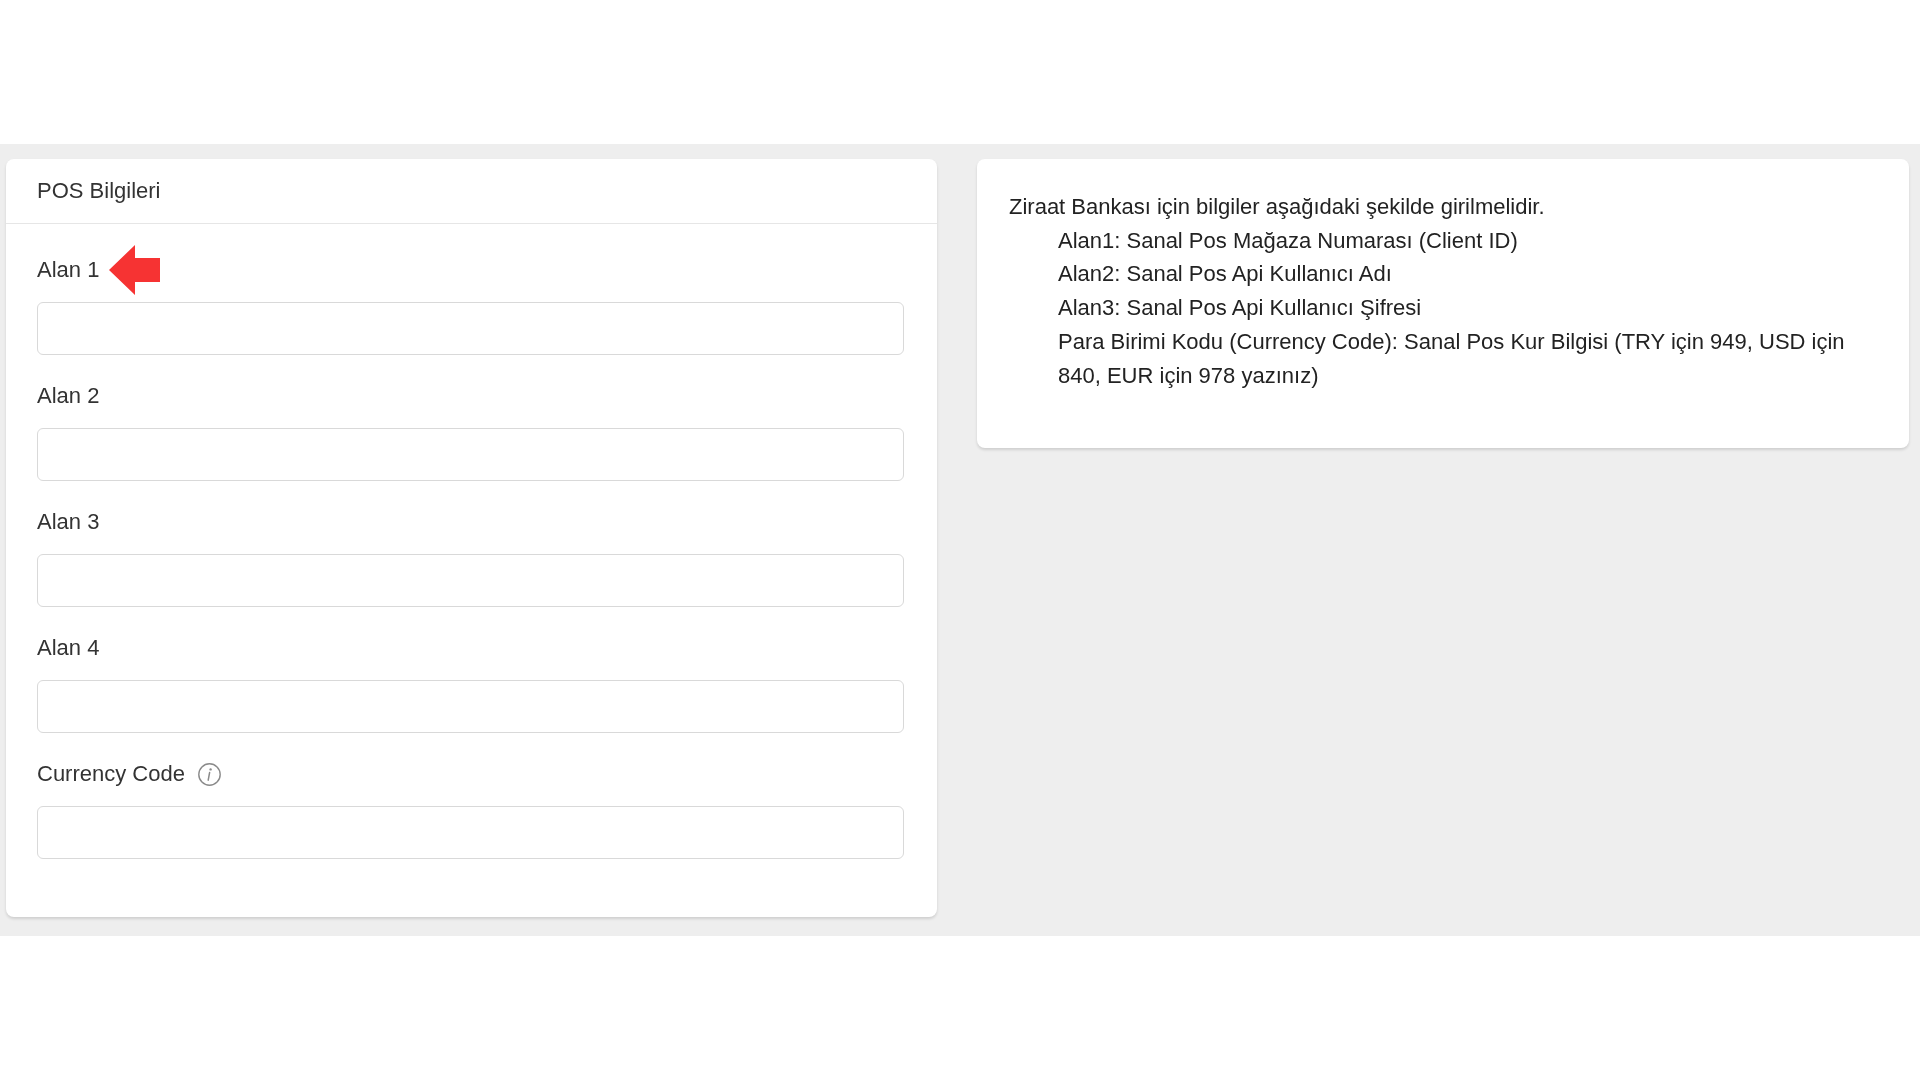 The width and height of the screenshot is (1920, 1080). What do you see at coordinates (111, 774) in the screenshot?
I see `field-label: Currency Code` at bounding box center [111, 774].